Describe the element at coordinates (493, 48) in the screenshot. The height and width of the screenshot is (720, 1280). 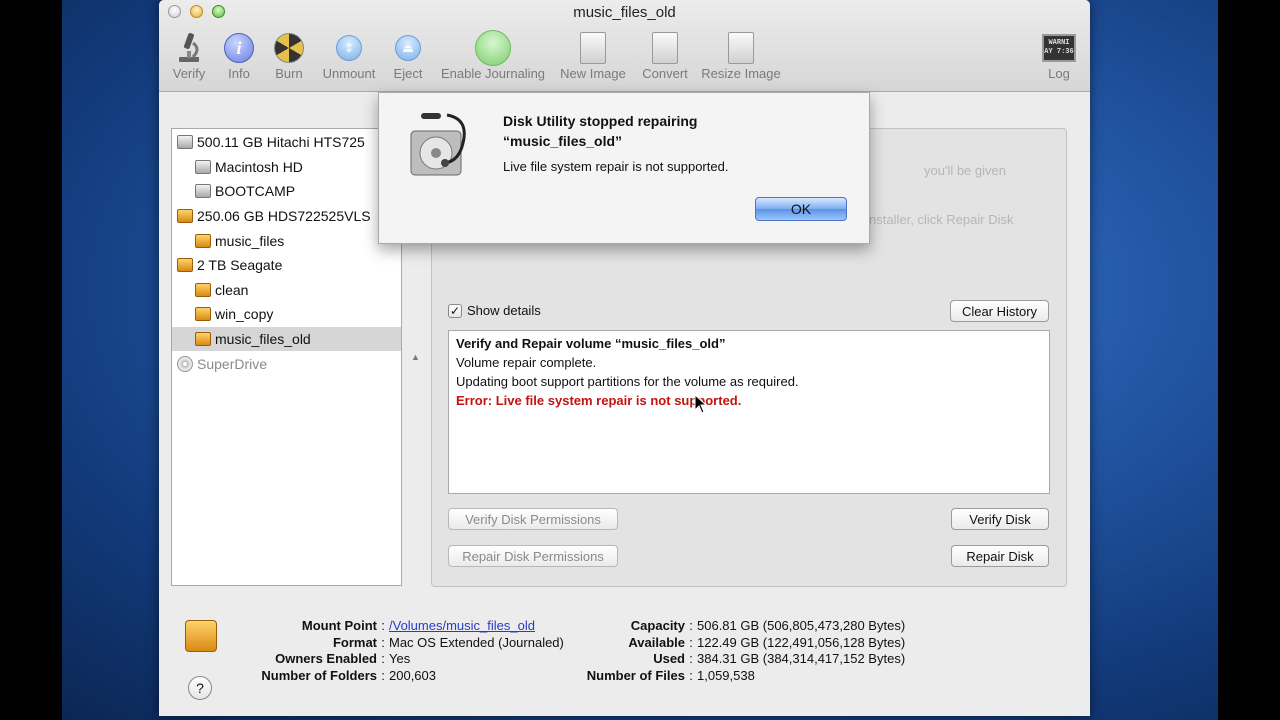
I see `journaling-icon` at that location.